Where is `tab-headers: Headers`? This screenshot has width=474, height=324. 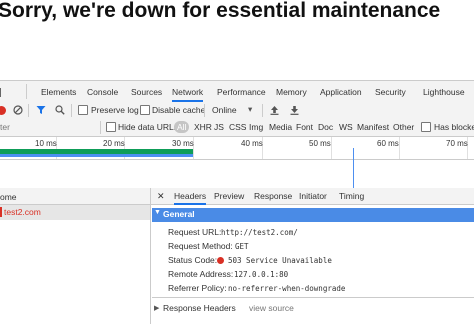 tab-headers: Headers is located at coordinates (190, 198).